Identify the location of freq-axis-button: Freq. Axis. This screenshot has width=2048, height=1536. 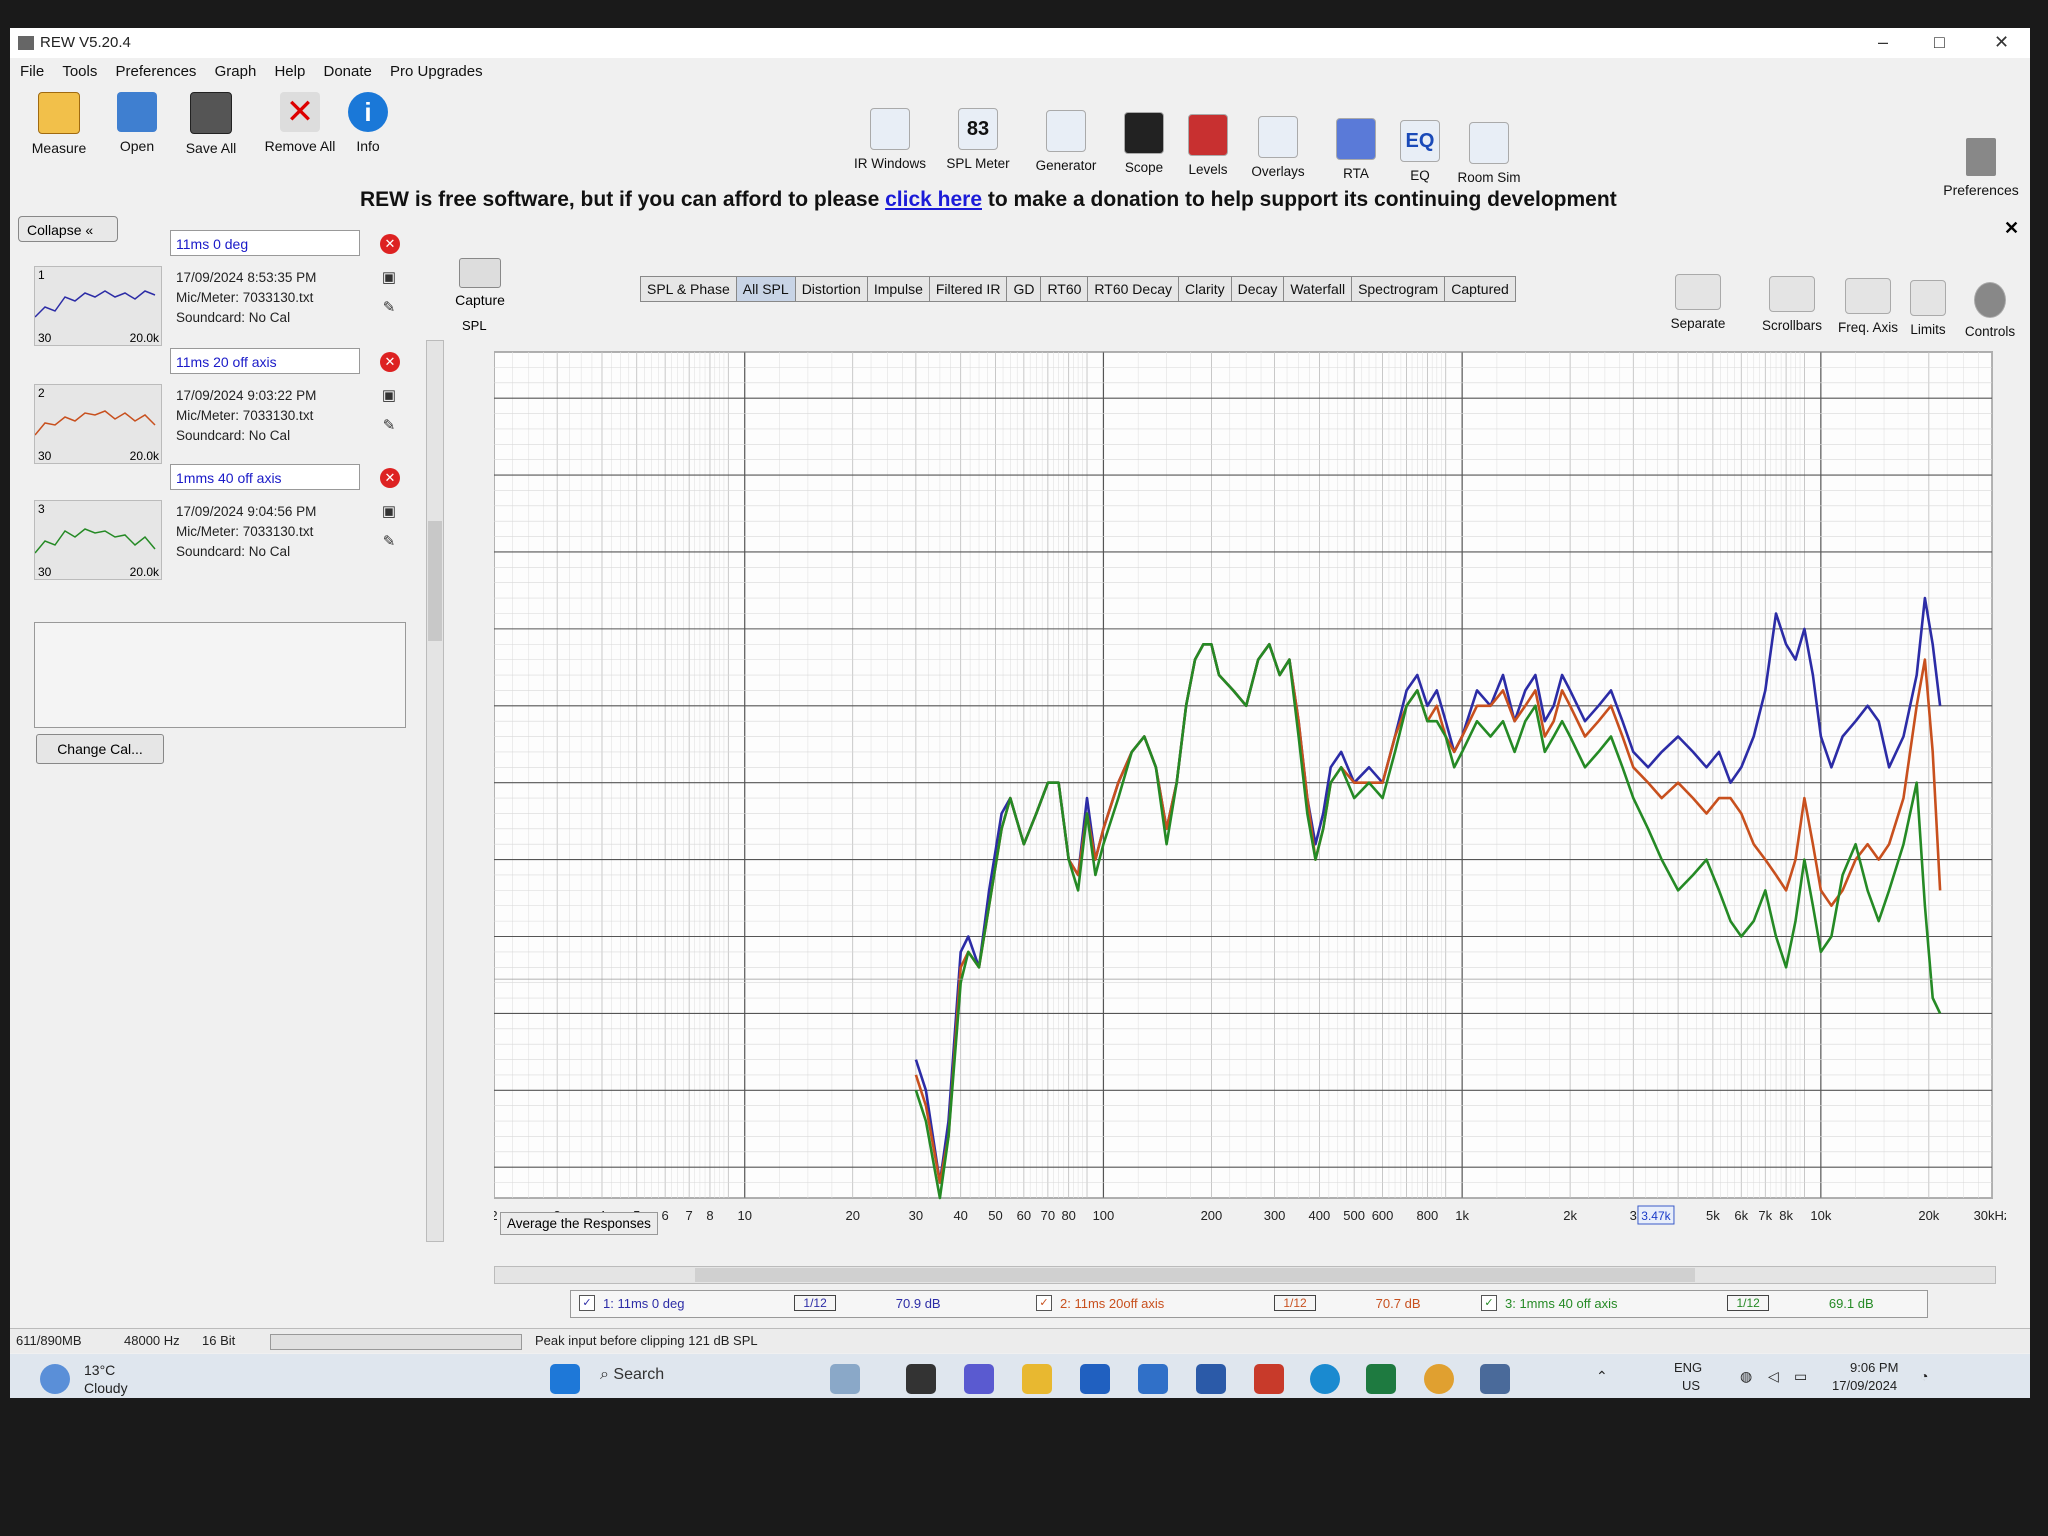
(1868, 306).